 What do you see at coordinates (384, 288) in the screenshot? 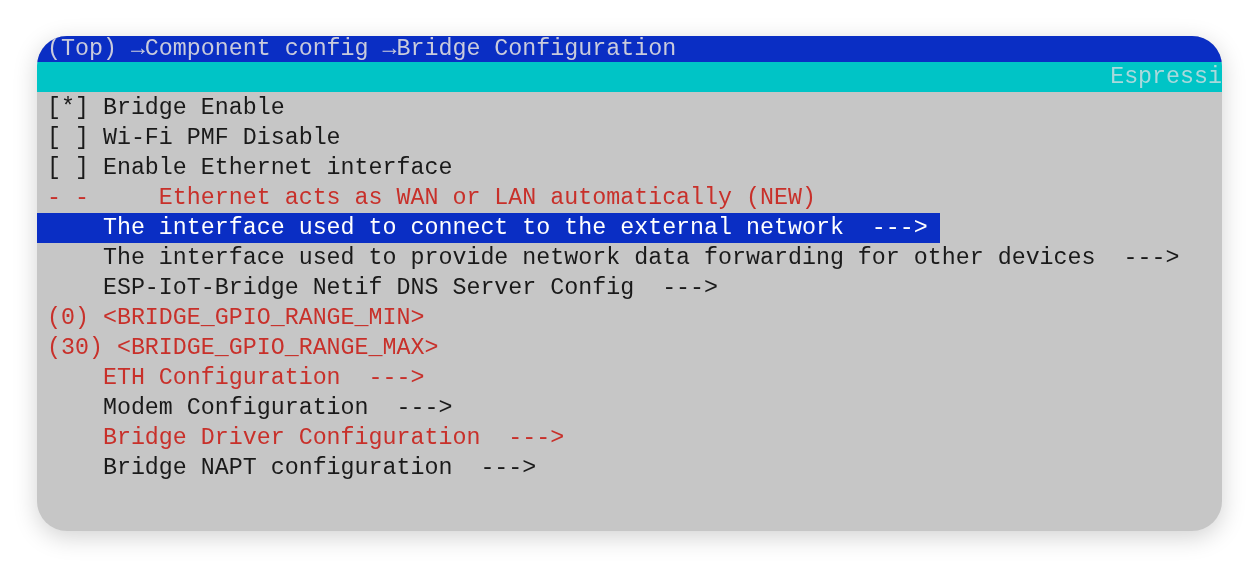
I see `menu-item: ESP-IoT-Bridge Netif DNS Server Config --->` at bounding box center [384, 288].